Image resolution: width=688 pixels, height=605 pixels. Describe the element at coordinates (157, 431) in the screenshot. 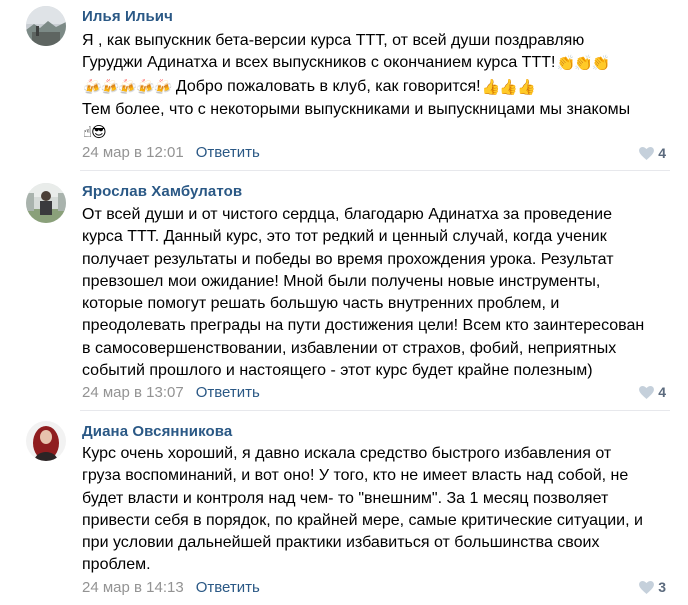

I see `author-name: Диана Овсянникова` at that location.